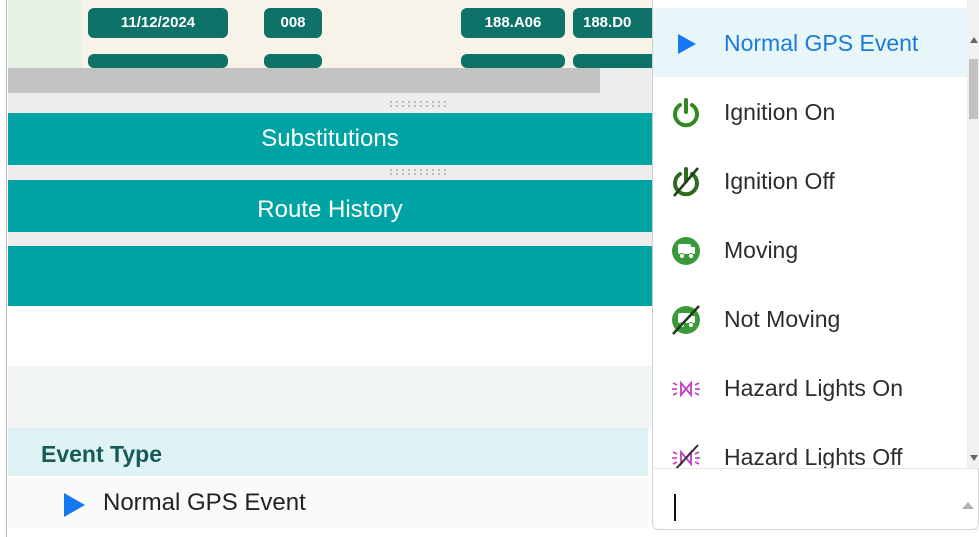 This screenshot has height=537, width=979. I want to click on schedule-row: 11/12/2024 008 188.A06 188.D0, so click(330, 34).